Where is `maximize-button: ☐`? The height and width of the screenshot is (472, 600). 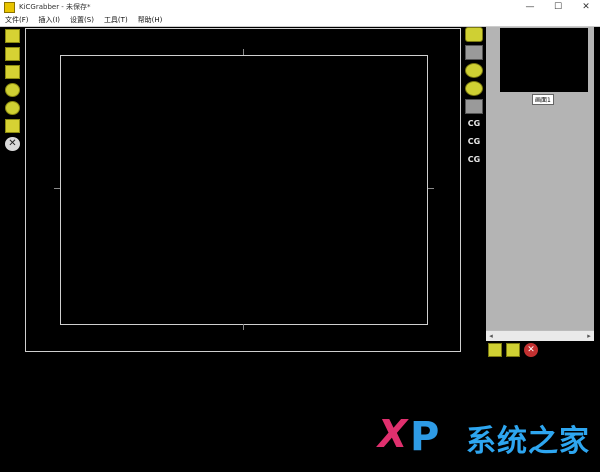
maximize-button: ☐ is located at coordinates (558, 7).